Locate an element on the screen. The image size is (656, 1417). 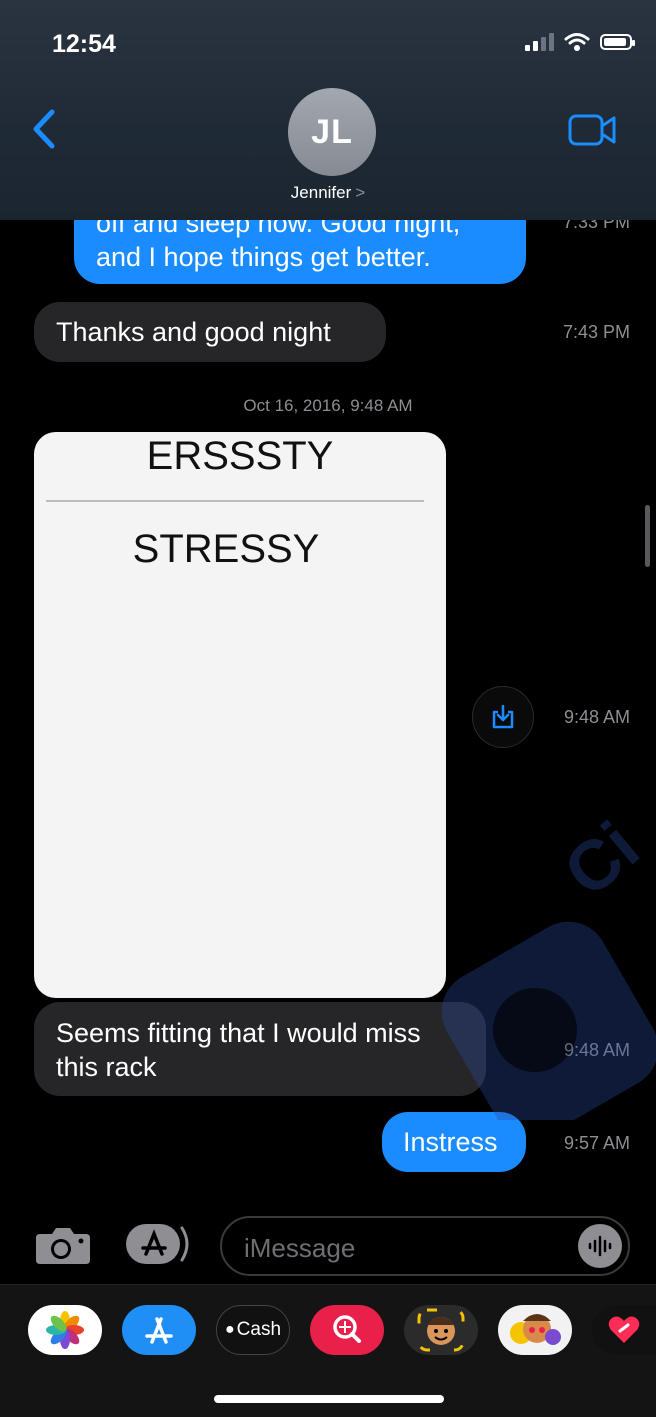
camera-button is located at coordinates (63, 1245).